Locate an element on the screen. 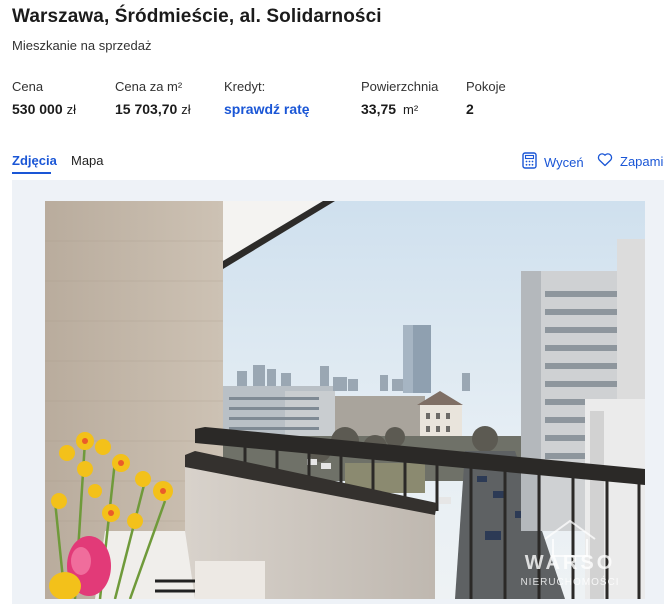 The image size is (664, 604). rooms-stat: Pokoje 2 is located at coordinates (486, 98).